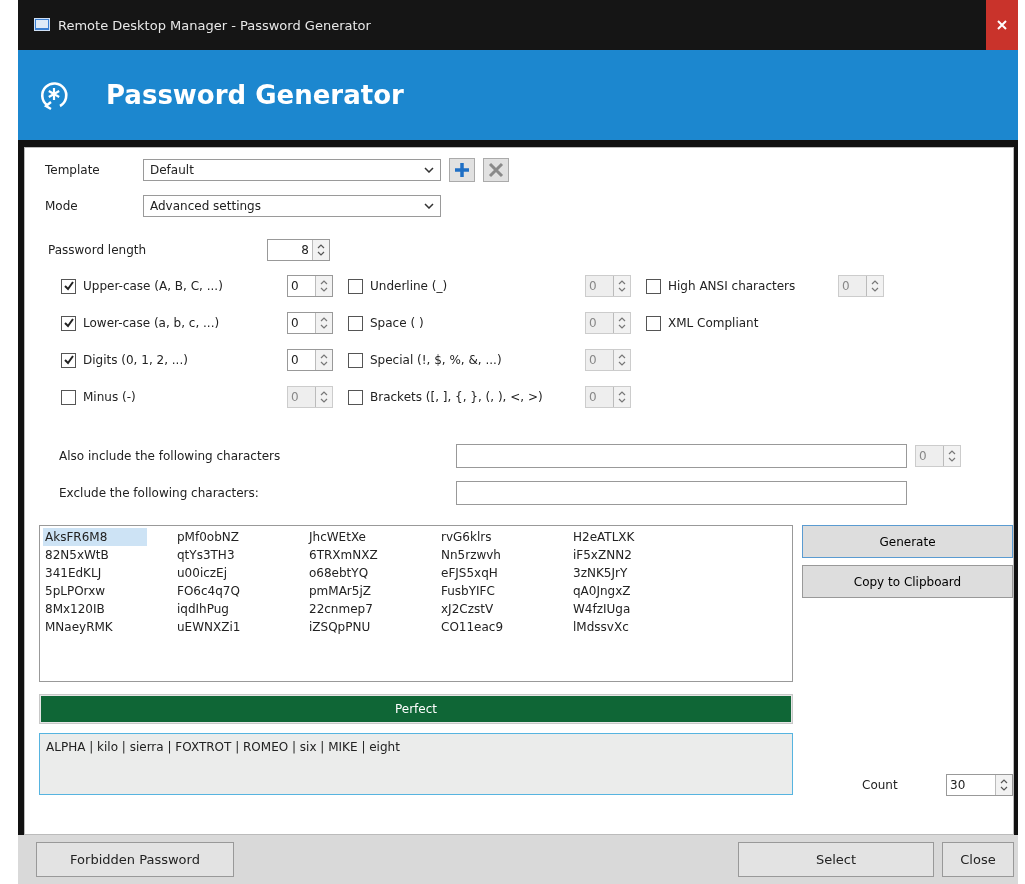 This screenshot has width=1025, height=884. Describe the element at coordinates (73, 170) in the screenshot. I see `field-label: Template` at that location.